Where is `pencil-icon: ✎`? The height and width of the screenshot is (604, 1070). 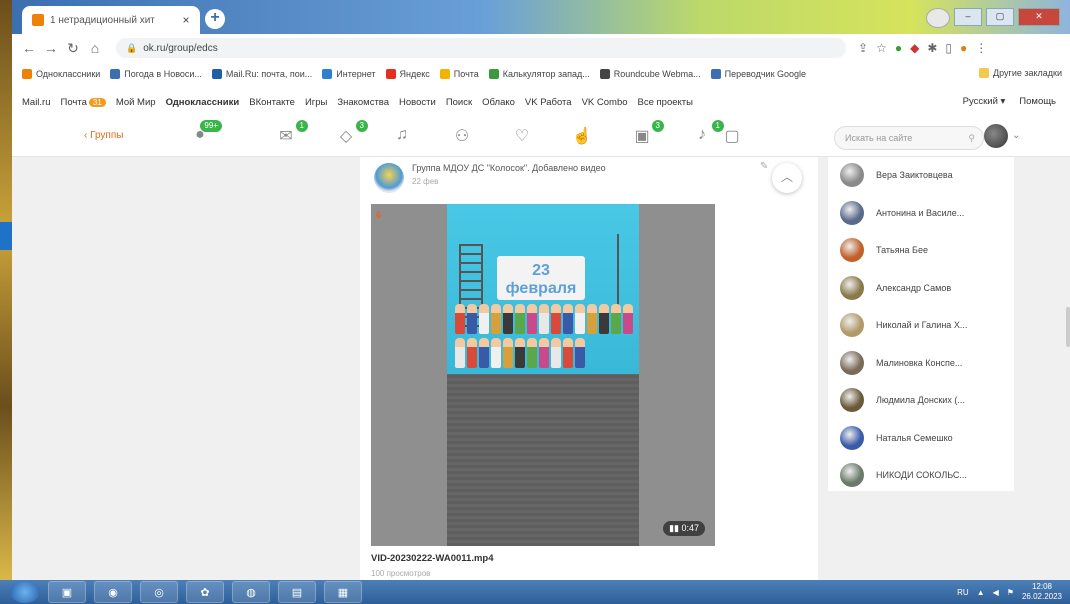 pencil-icon: ✎ is located at coordinates (764, 166).